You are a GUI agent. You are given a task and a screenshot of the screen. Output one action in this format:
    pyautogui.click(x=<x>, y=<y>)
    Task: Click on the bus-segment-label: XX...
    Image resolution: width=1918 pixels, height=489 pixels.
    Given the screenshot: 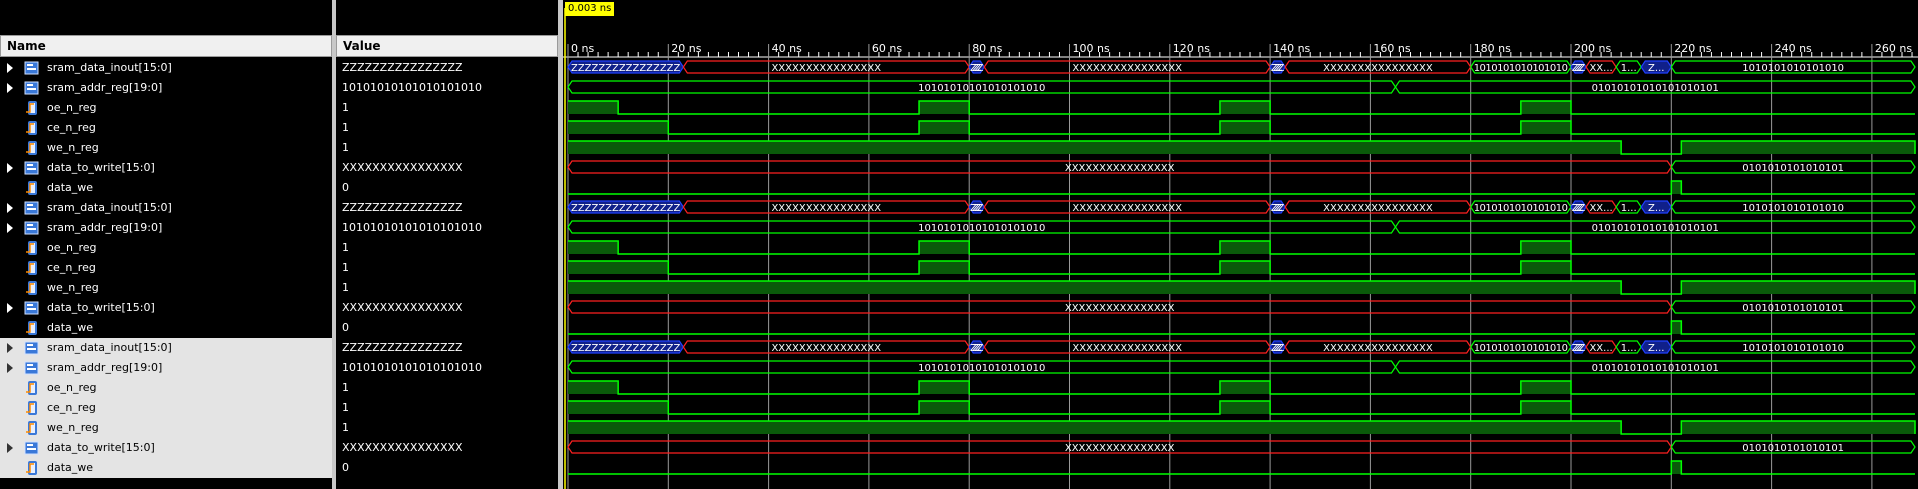 What is the action you would take?
    pyautogui.click(x=1600, y=348)
    